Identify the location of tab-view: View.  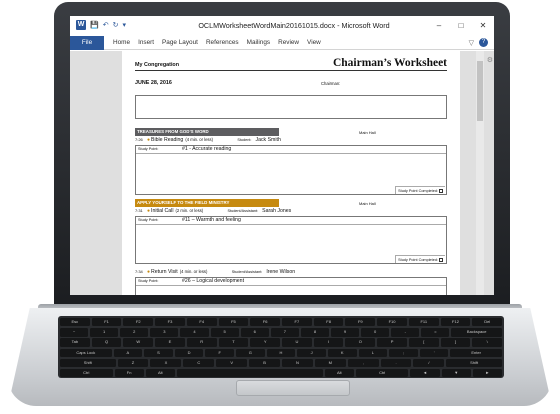
(314, 42).